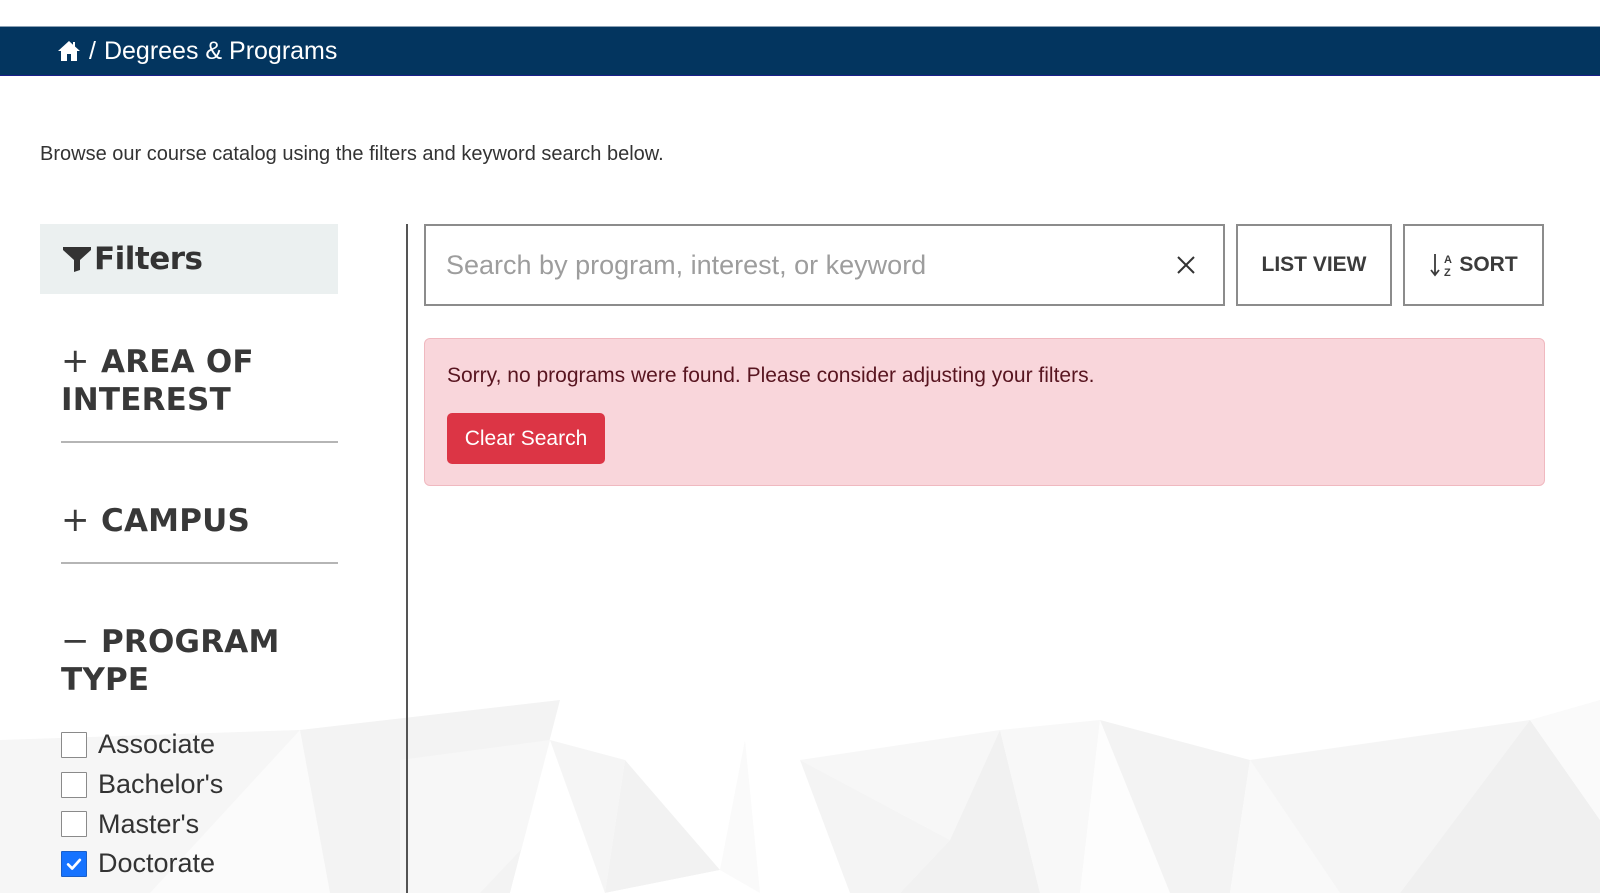 This screenshot has height=893, width=1600. I want to click on filter-group-campus: + CAMPUS, so click(199, 532).